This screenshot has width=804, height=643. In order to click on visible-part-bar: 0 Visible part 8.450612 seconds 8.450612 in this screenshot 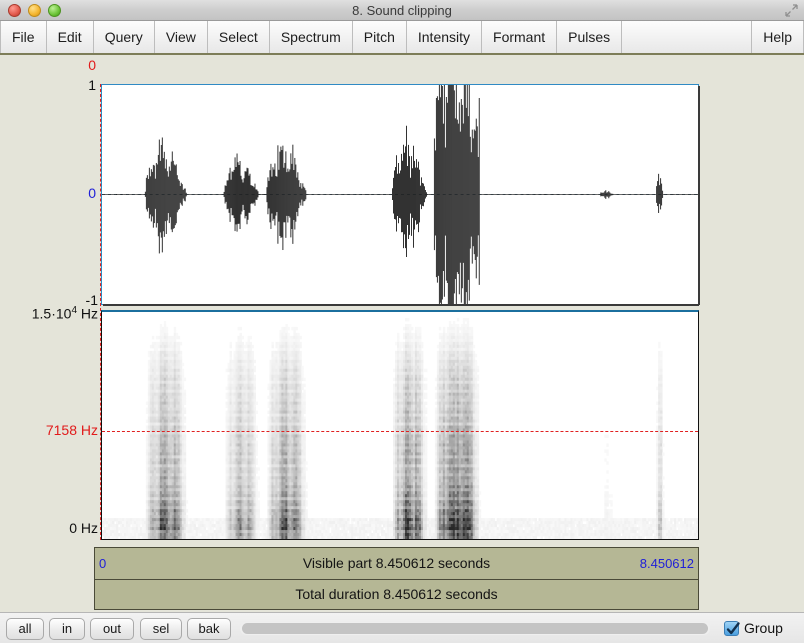, I will do `click(396, 563)`.